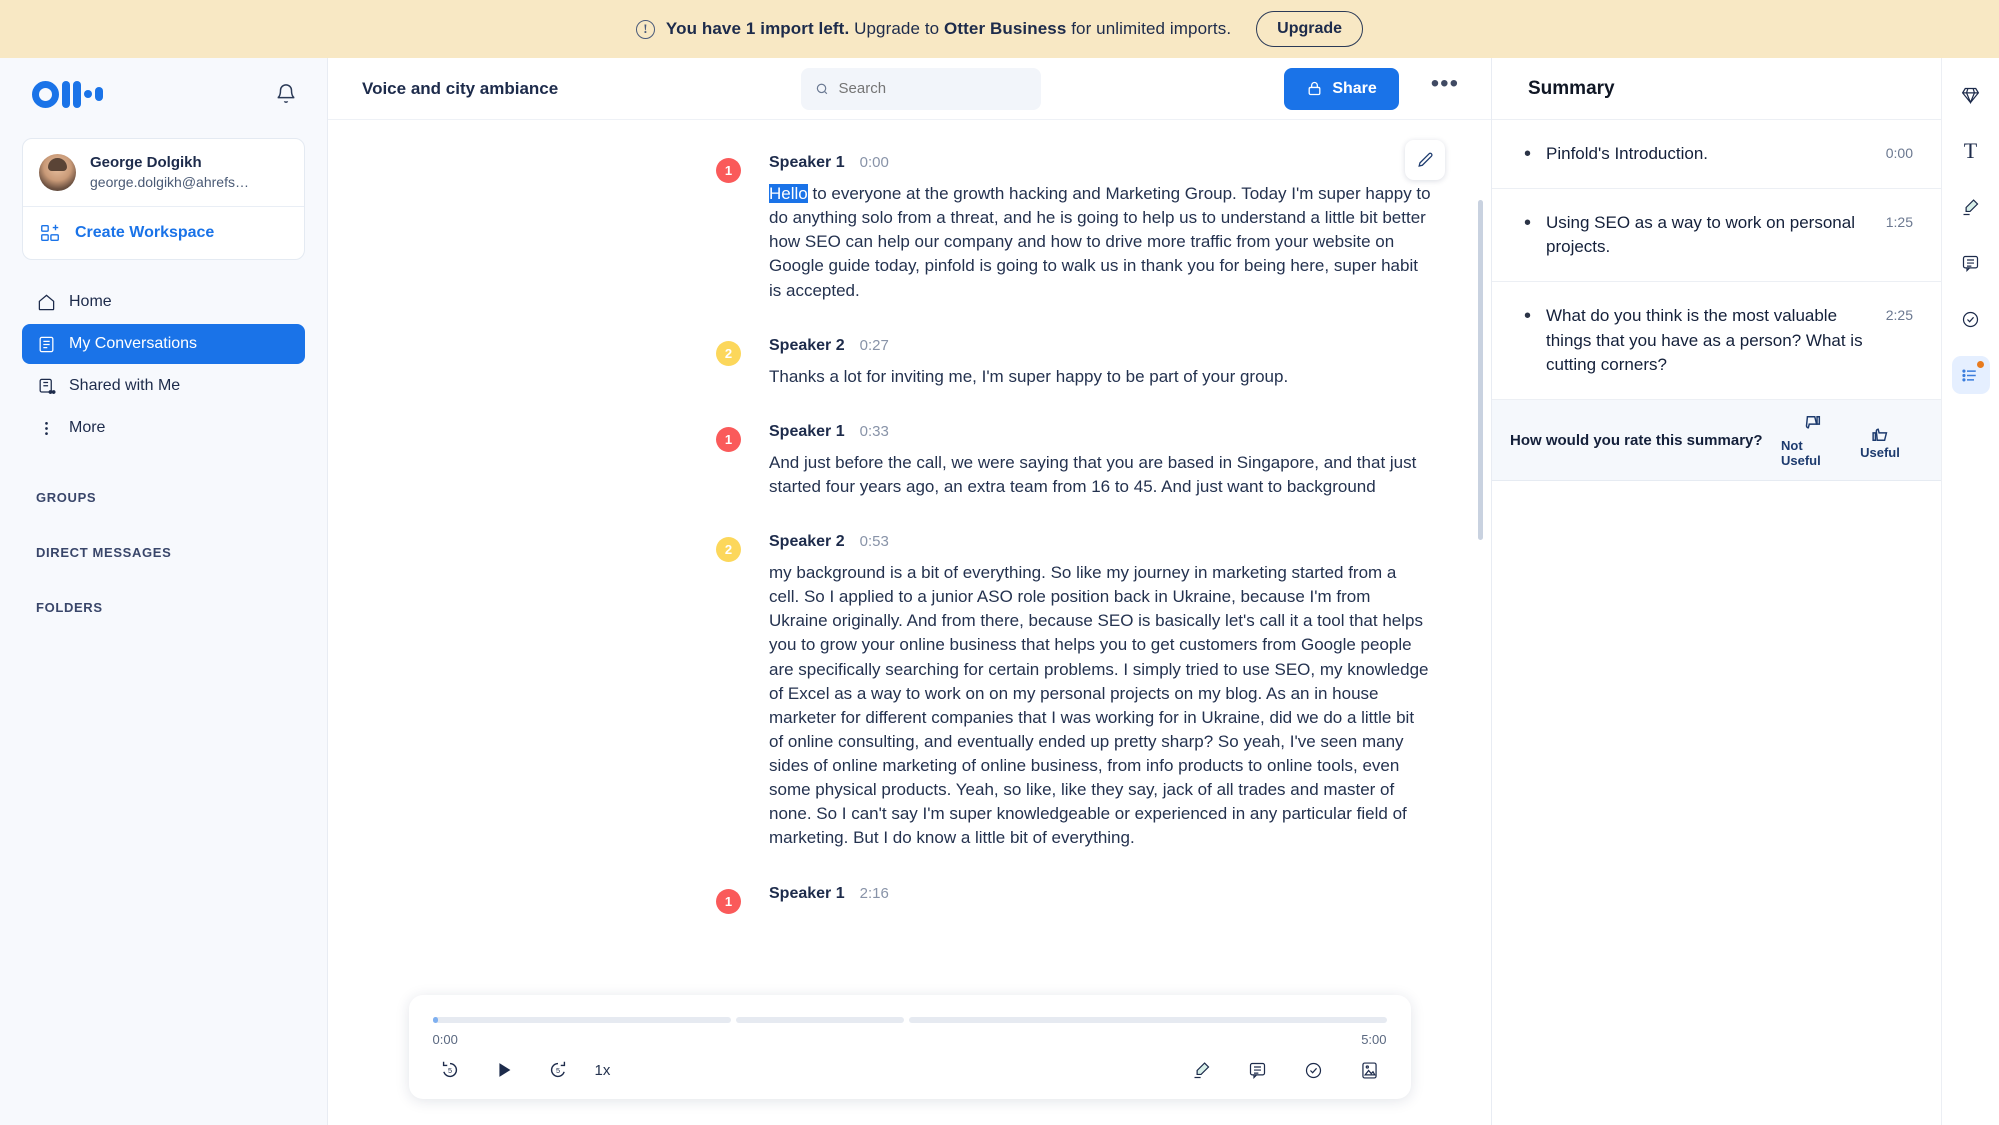  What do you see at coordinates (874, 541) in the screenshot?
I see `segment-timestamp: 0:53` at bounding box center [874, 541].